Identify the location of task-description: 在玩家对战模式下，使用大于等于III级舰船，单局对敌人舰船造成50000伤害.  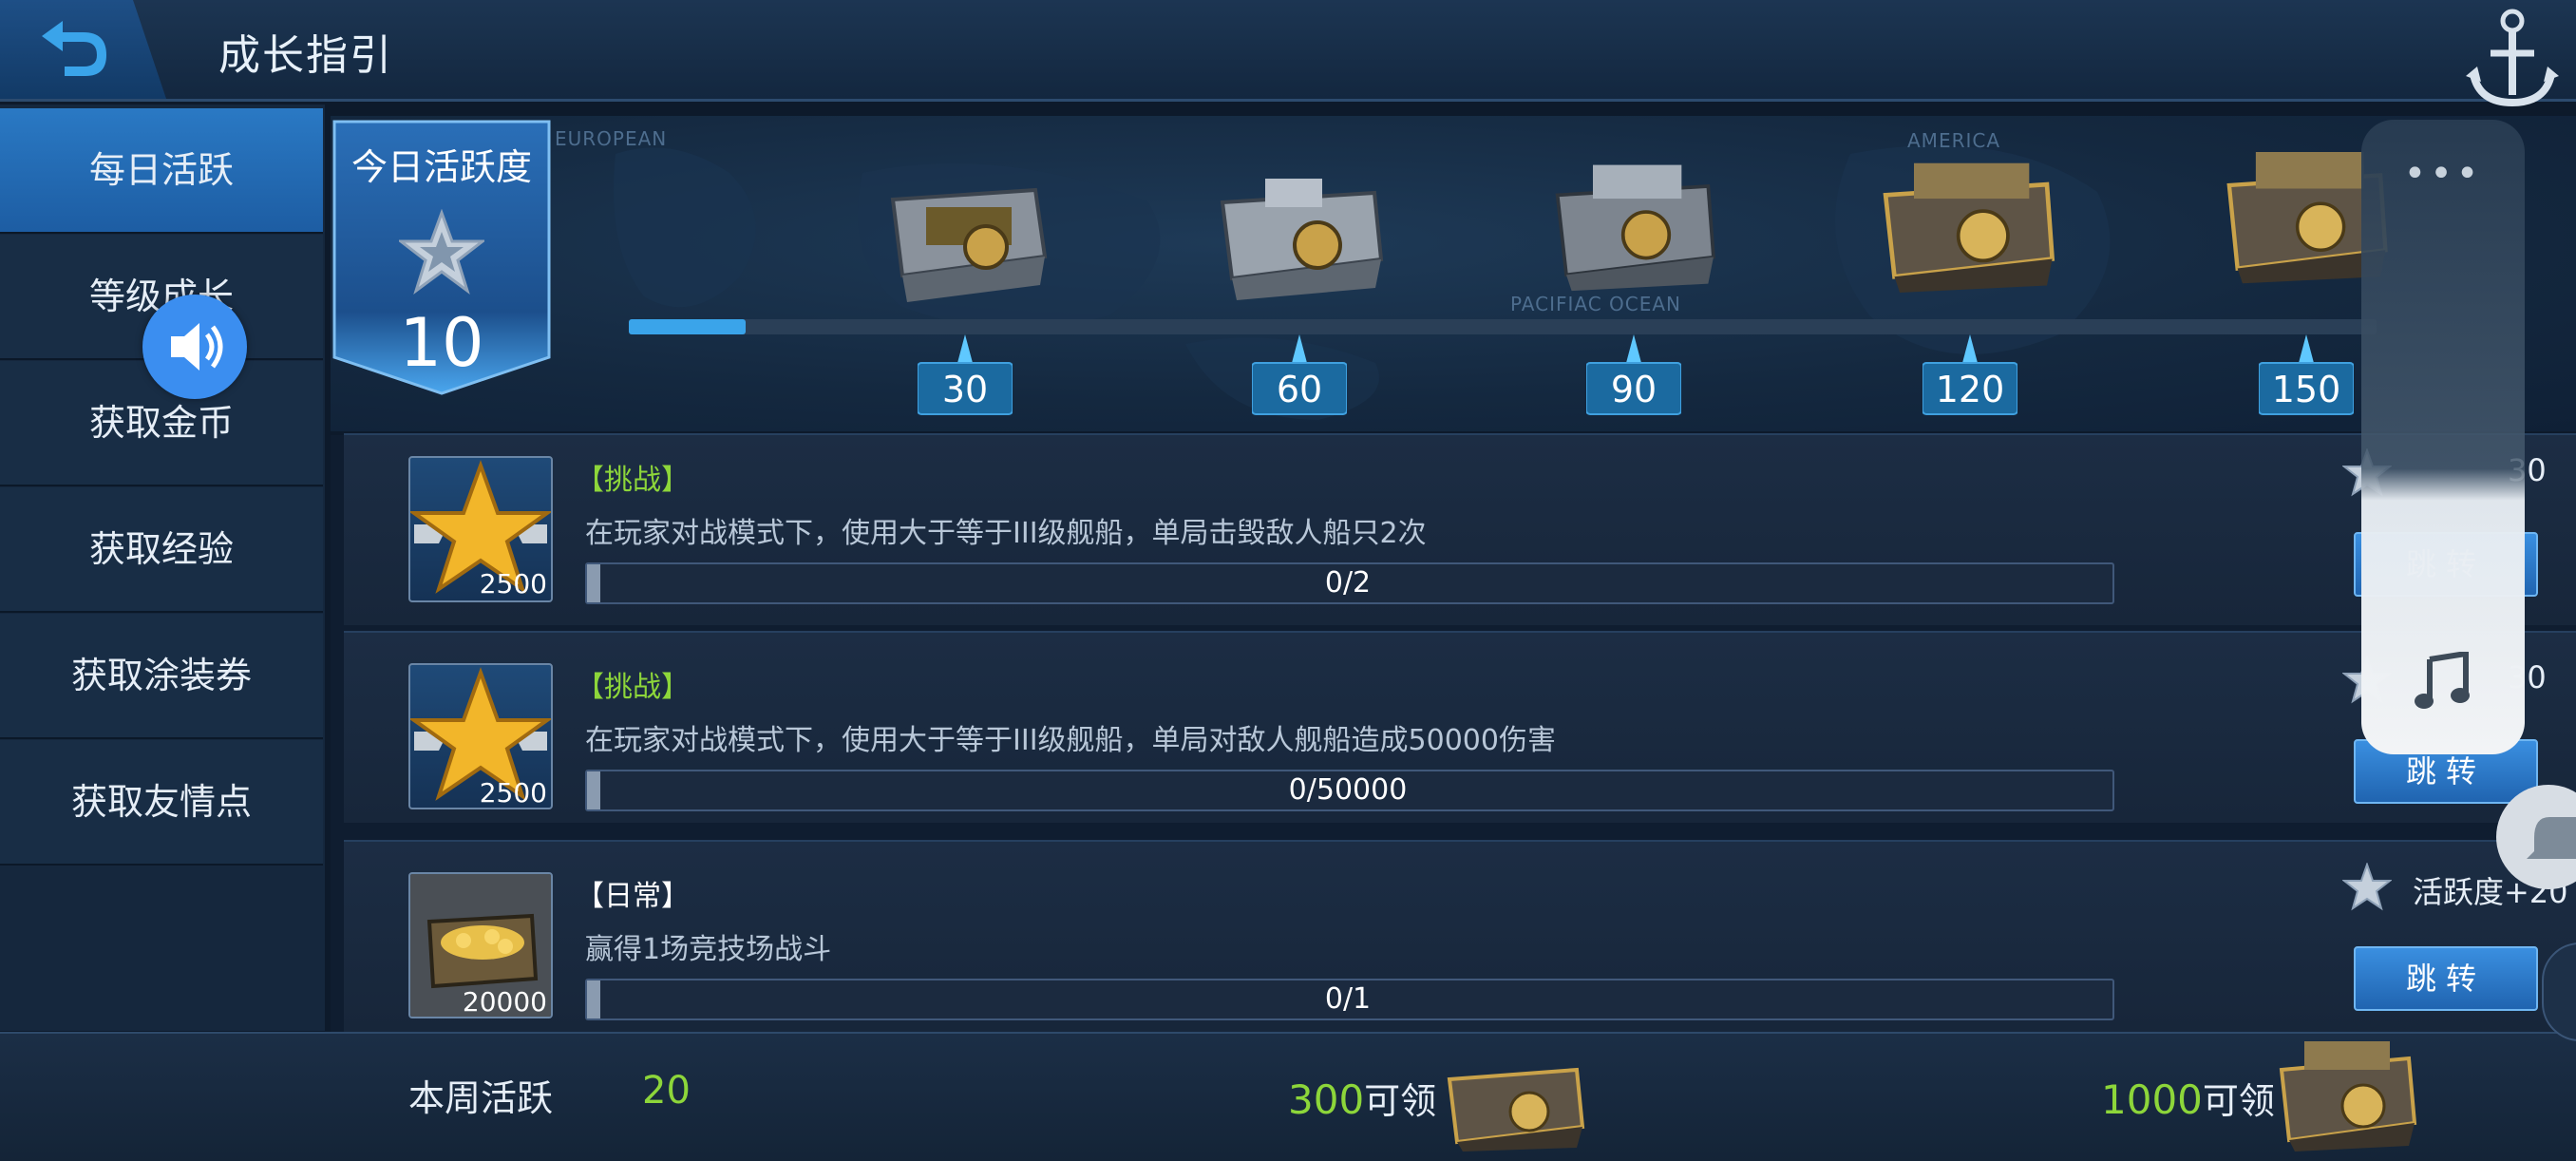
(1070, 740).